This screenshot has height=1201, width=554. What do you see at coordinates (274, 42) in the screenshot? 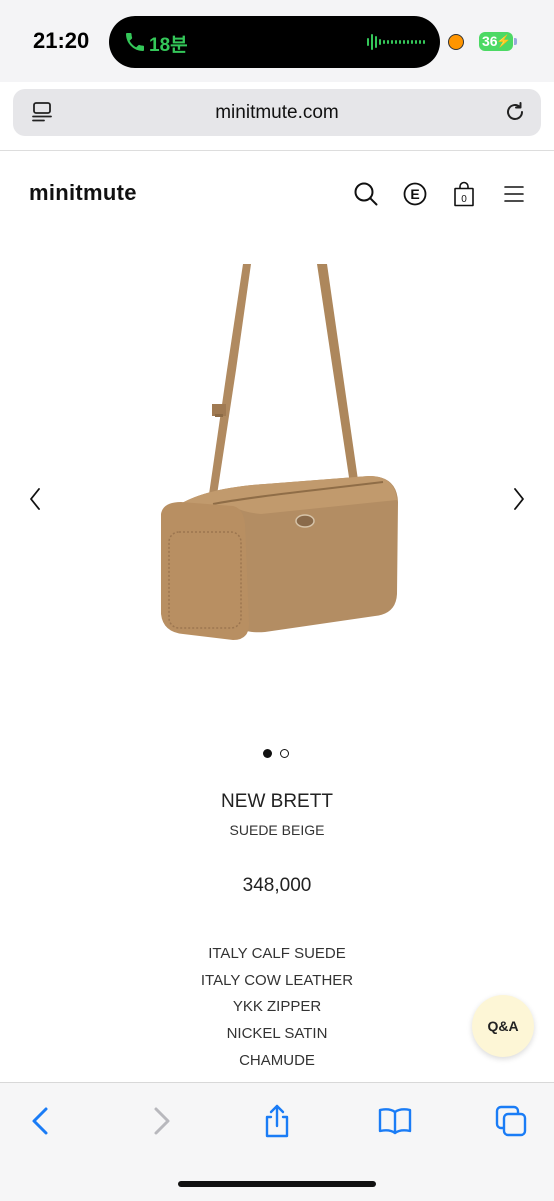
I see `dynamic-island: 18분` at bounding box center [274, 42].